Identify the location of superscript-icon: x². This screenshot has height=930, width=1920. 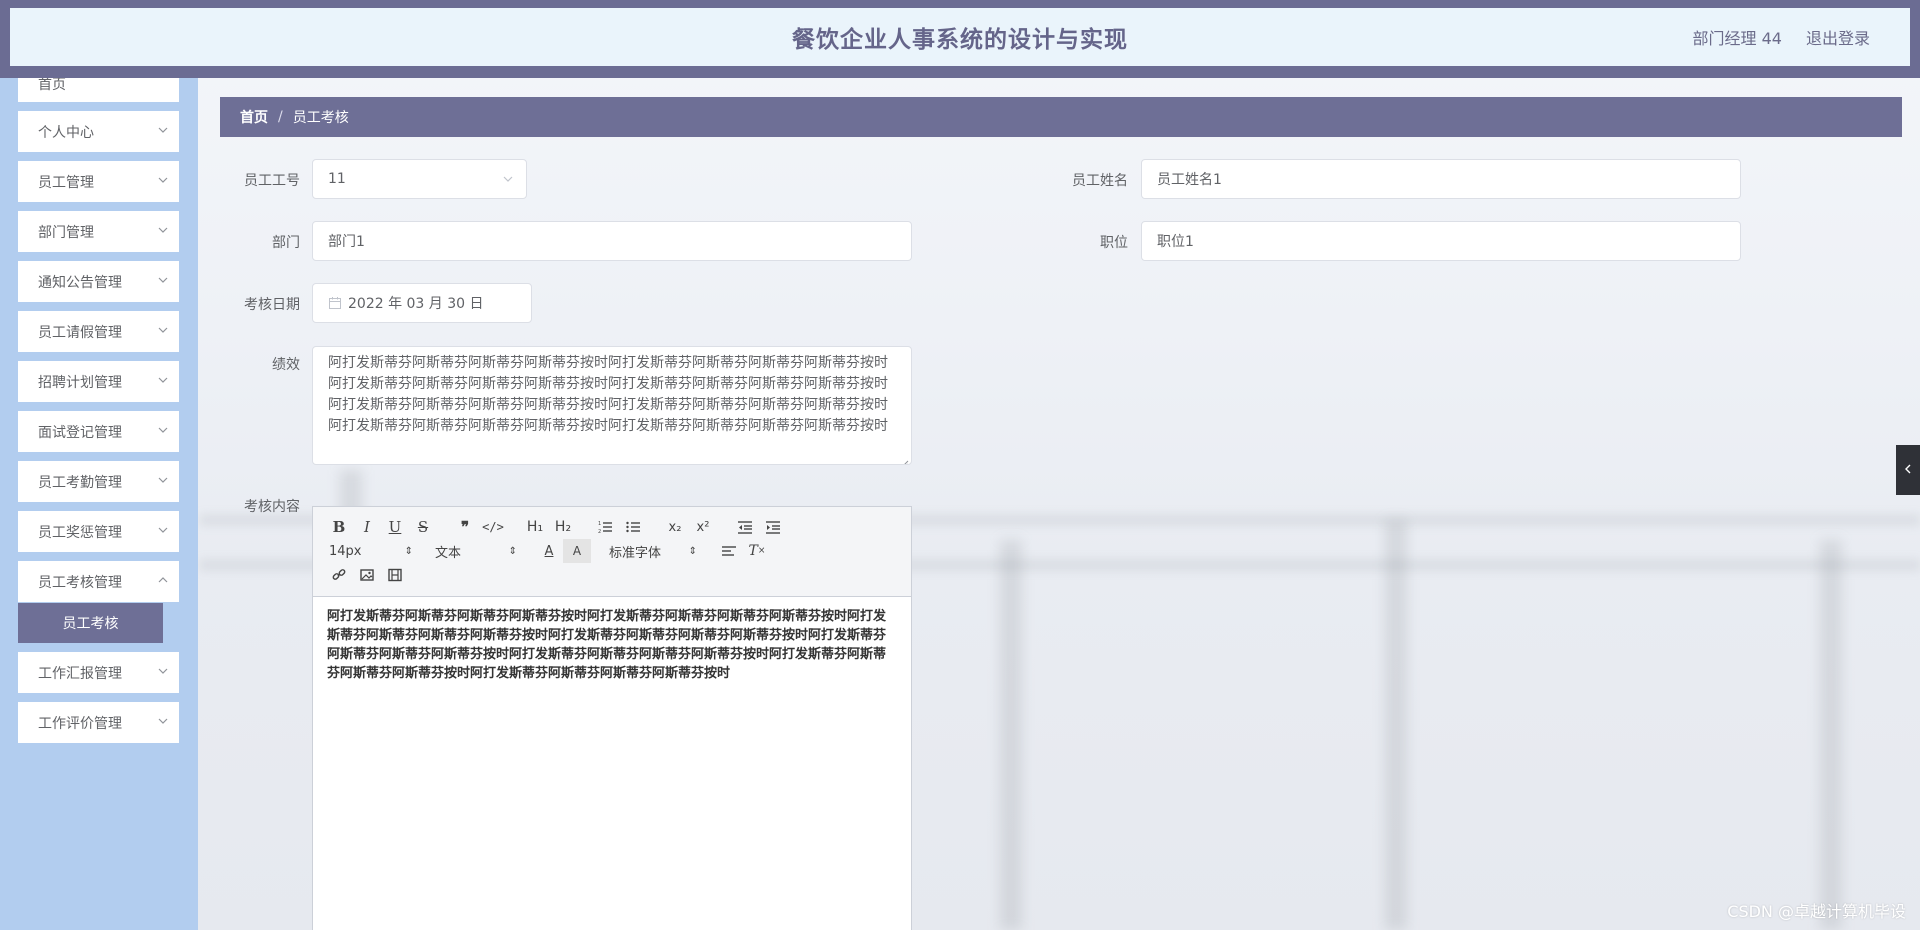
(703, 527).